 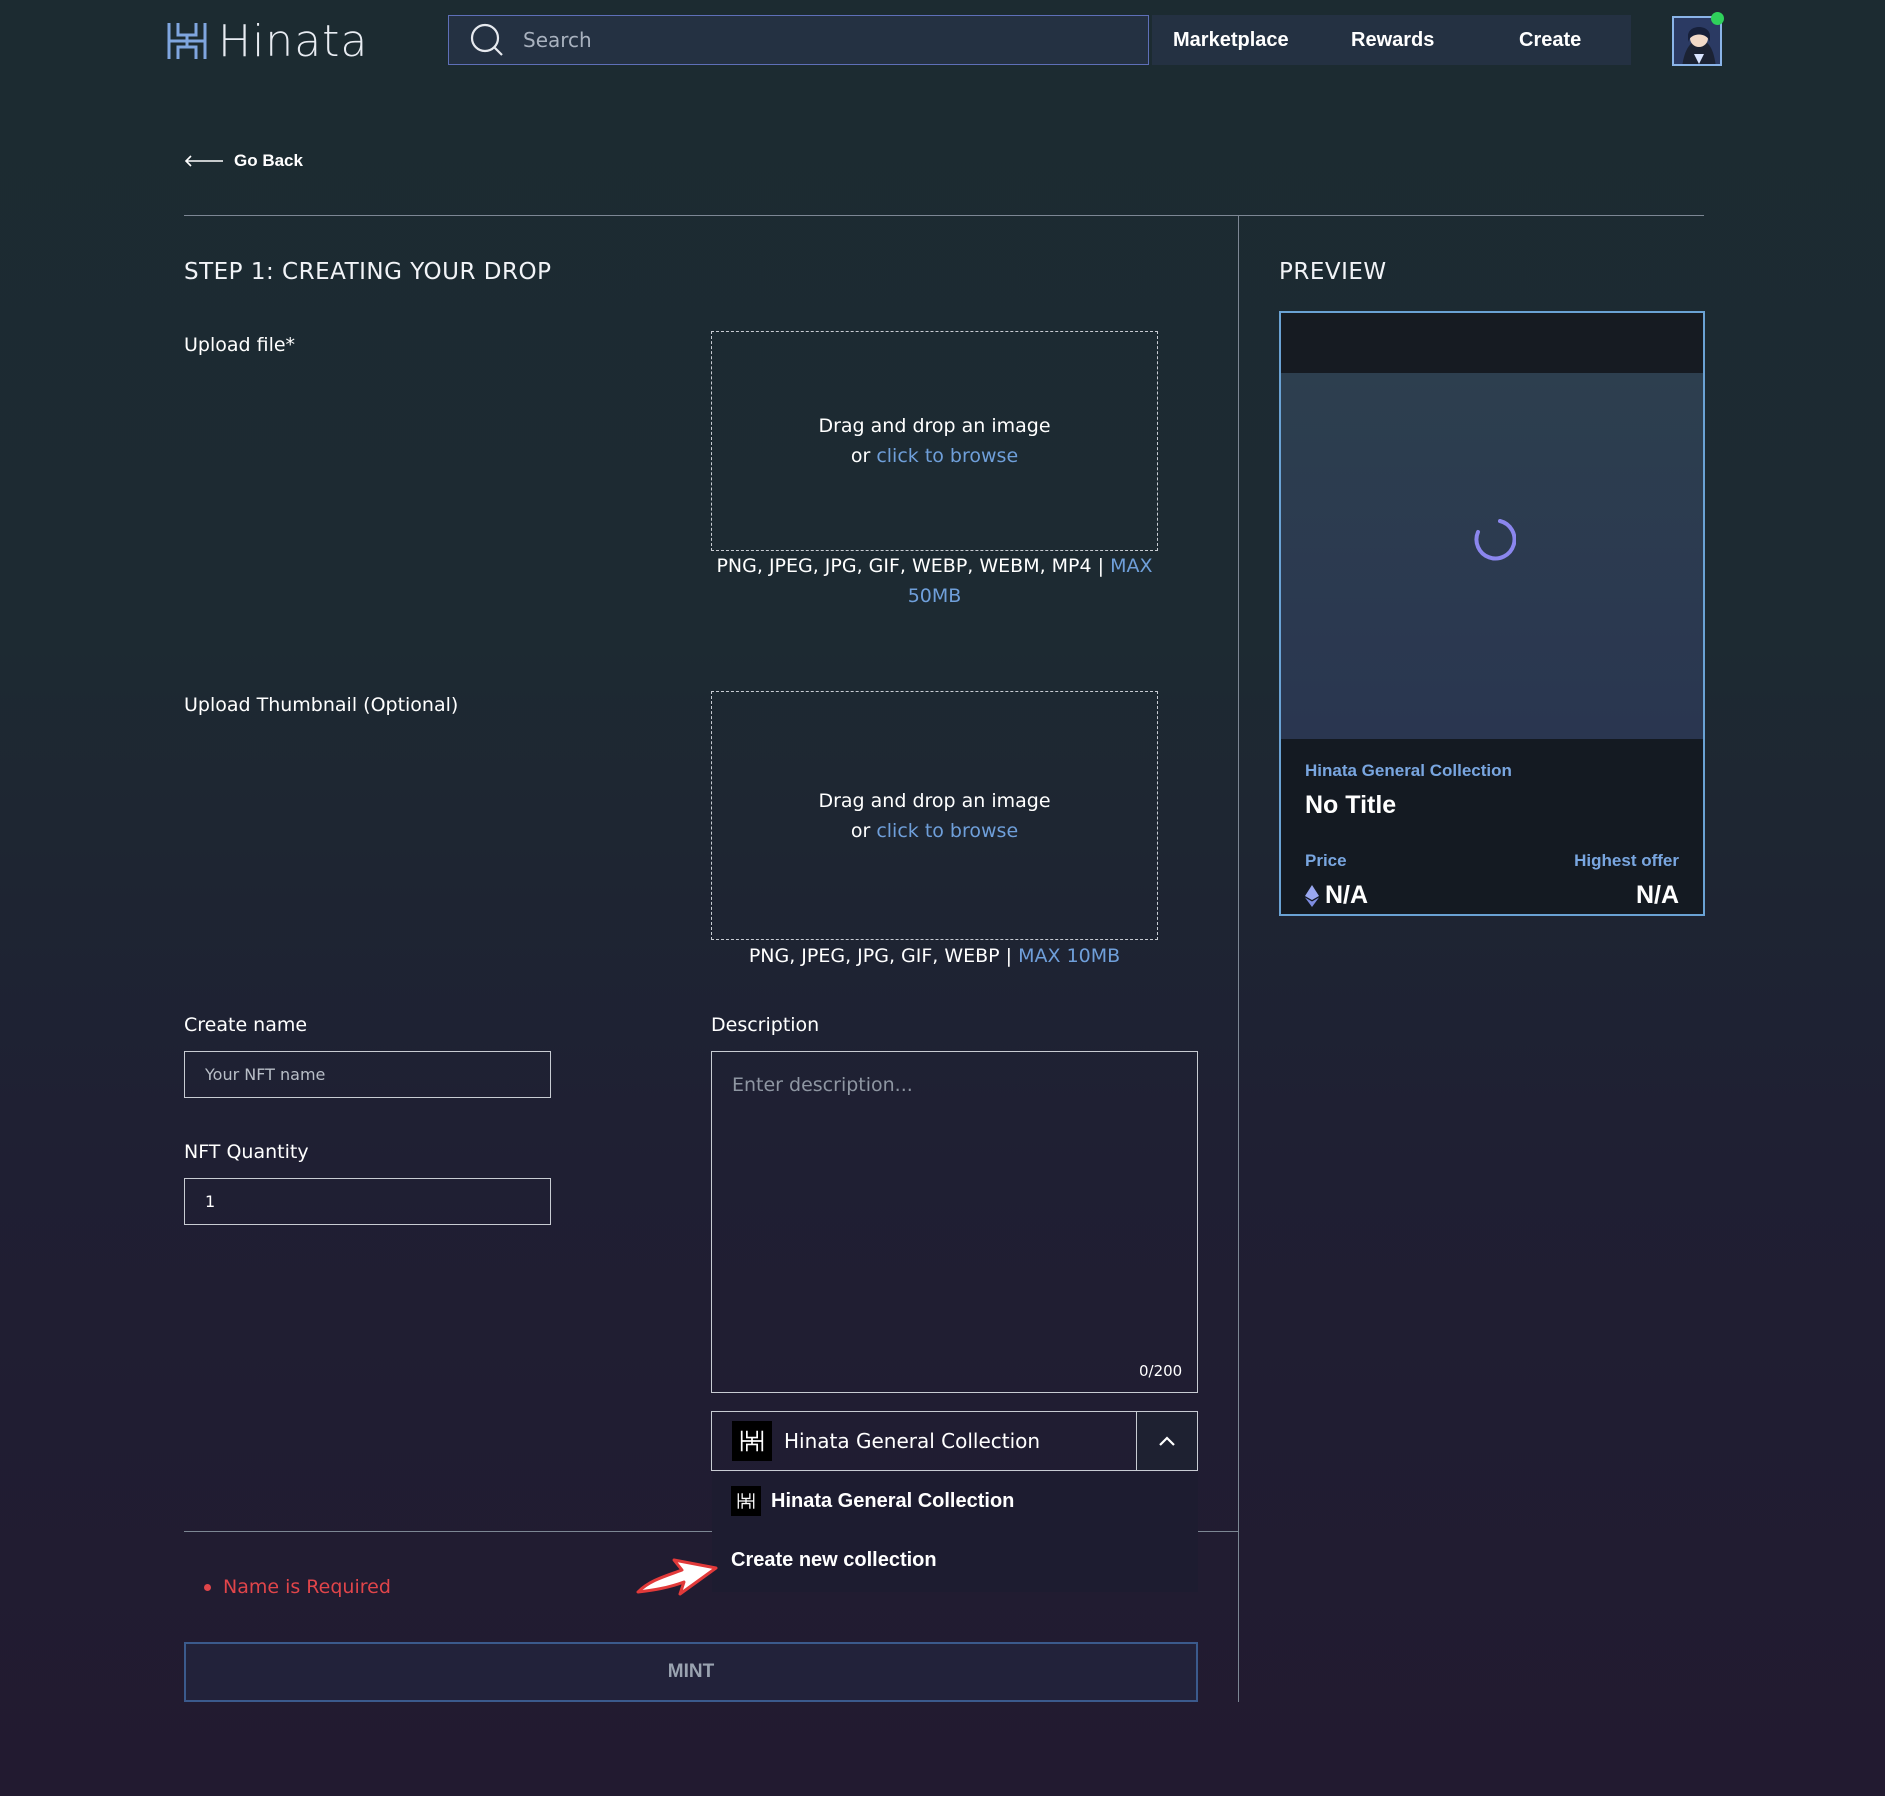 What do you see at coordinates (944, 215) in the screenshot?
I see `top-divider` at bounding box center [944, 215].